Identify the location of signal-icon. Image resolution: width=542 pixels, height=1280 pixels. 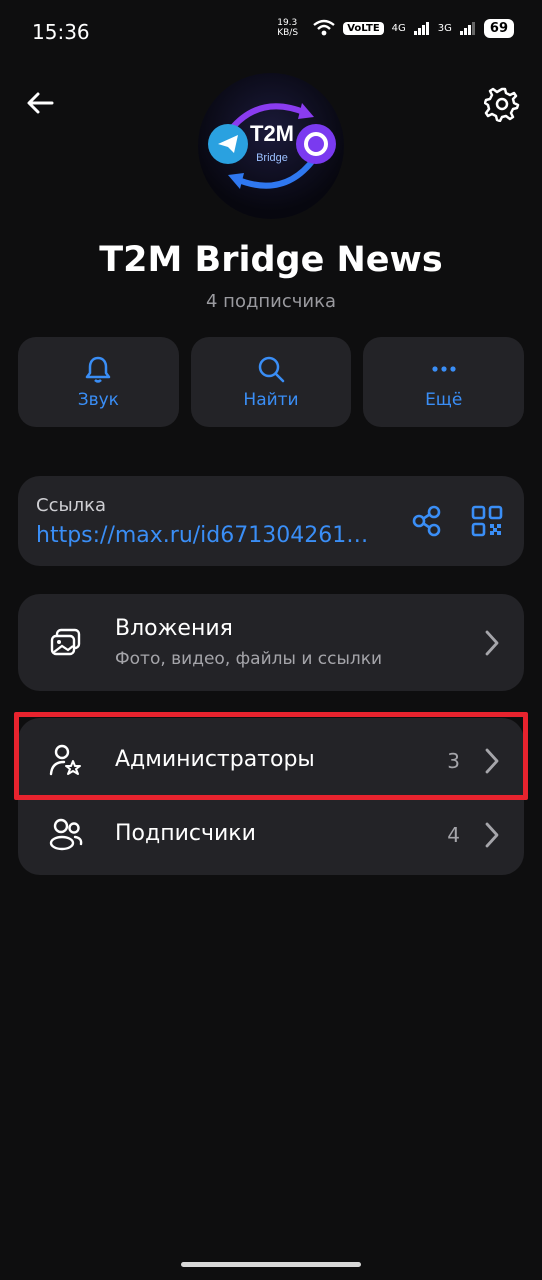
(421, 28).